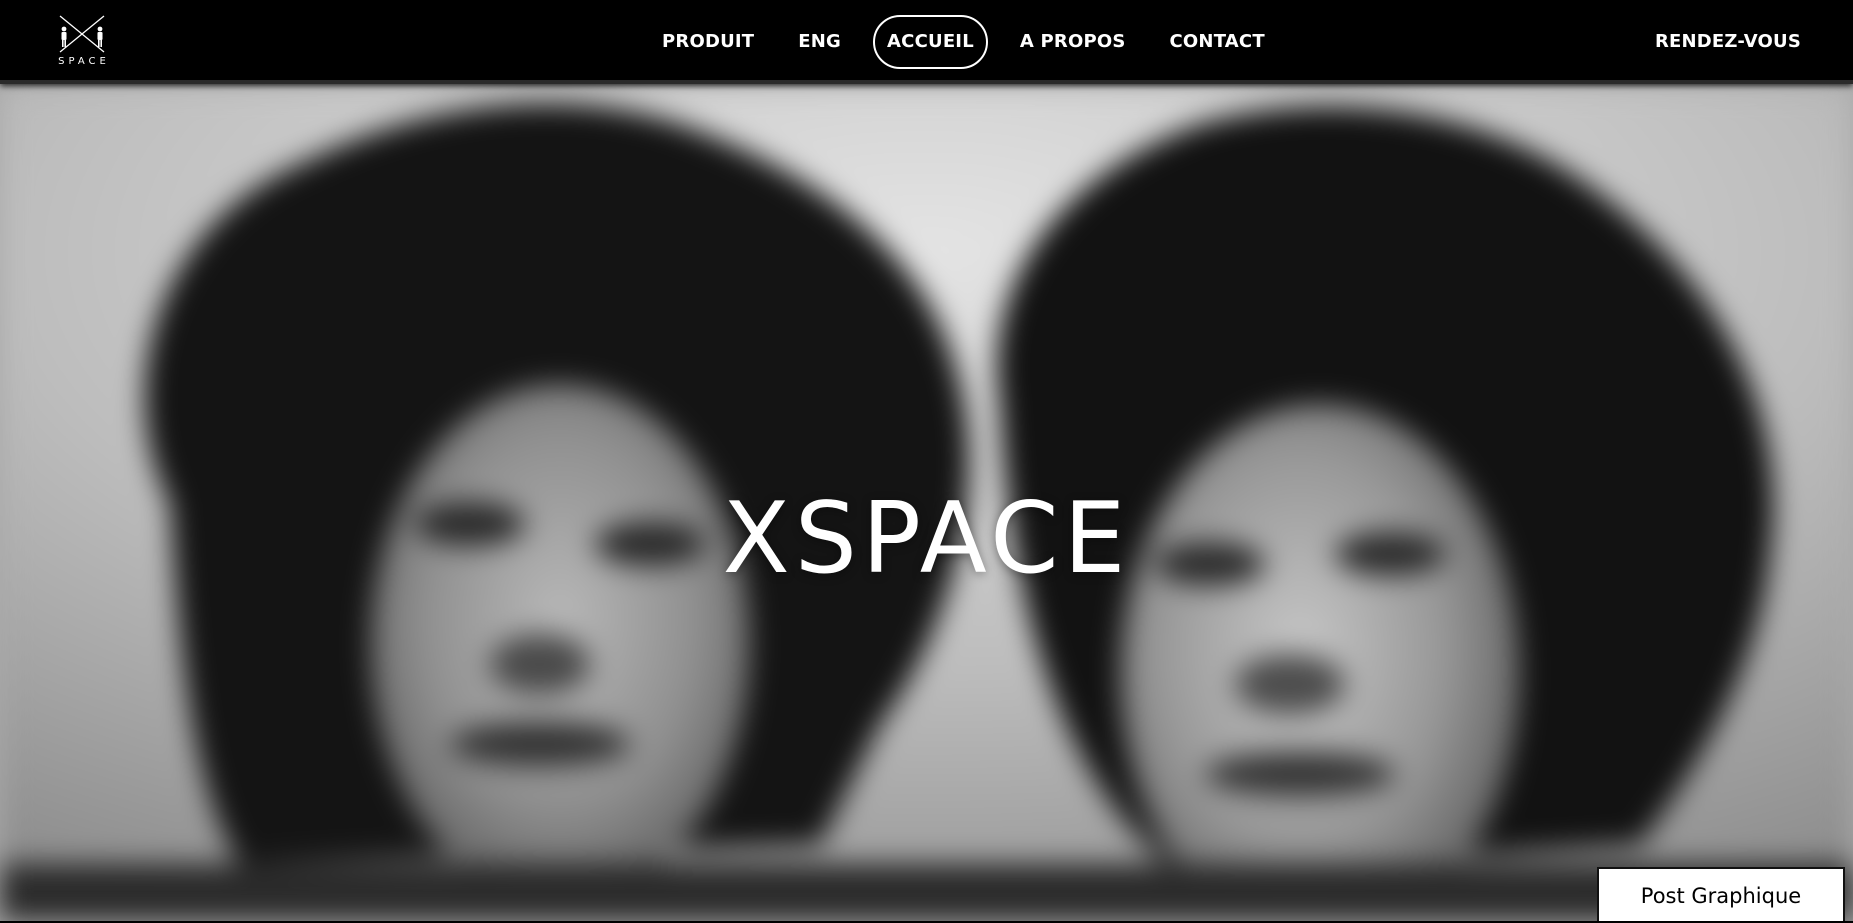 This screenshot has width=1853, height=923. Describe the element at coordinates (84, 61) in the screenshot. I see `logo-wordmark: SPACE` at that location.